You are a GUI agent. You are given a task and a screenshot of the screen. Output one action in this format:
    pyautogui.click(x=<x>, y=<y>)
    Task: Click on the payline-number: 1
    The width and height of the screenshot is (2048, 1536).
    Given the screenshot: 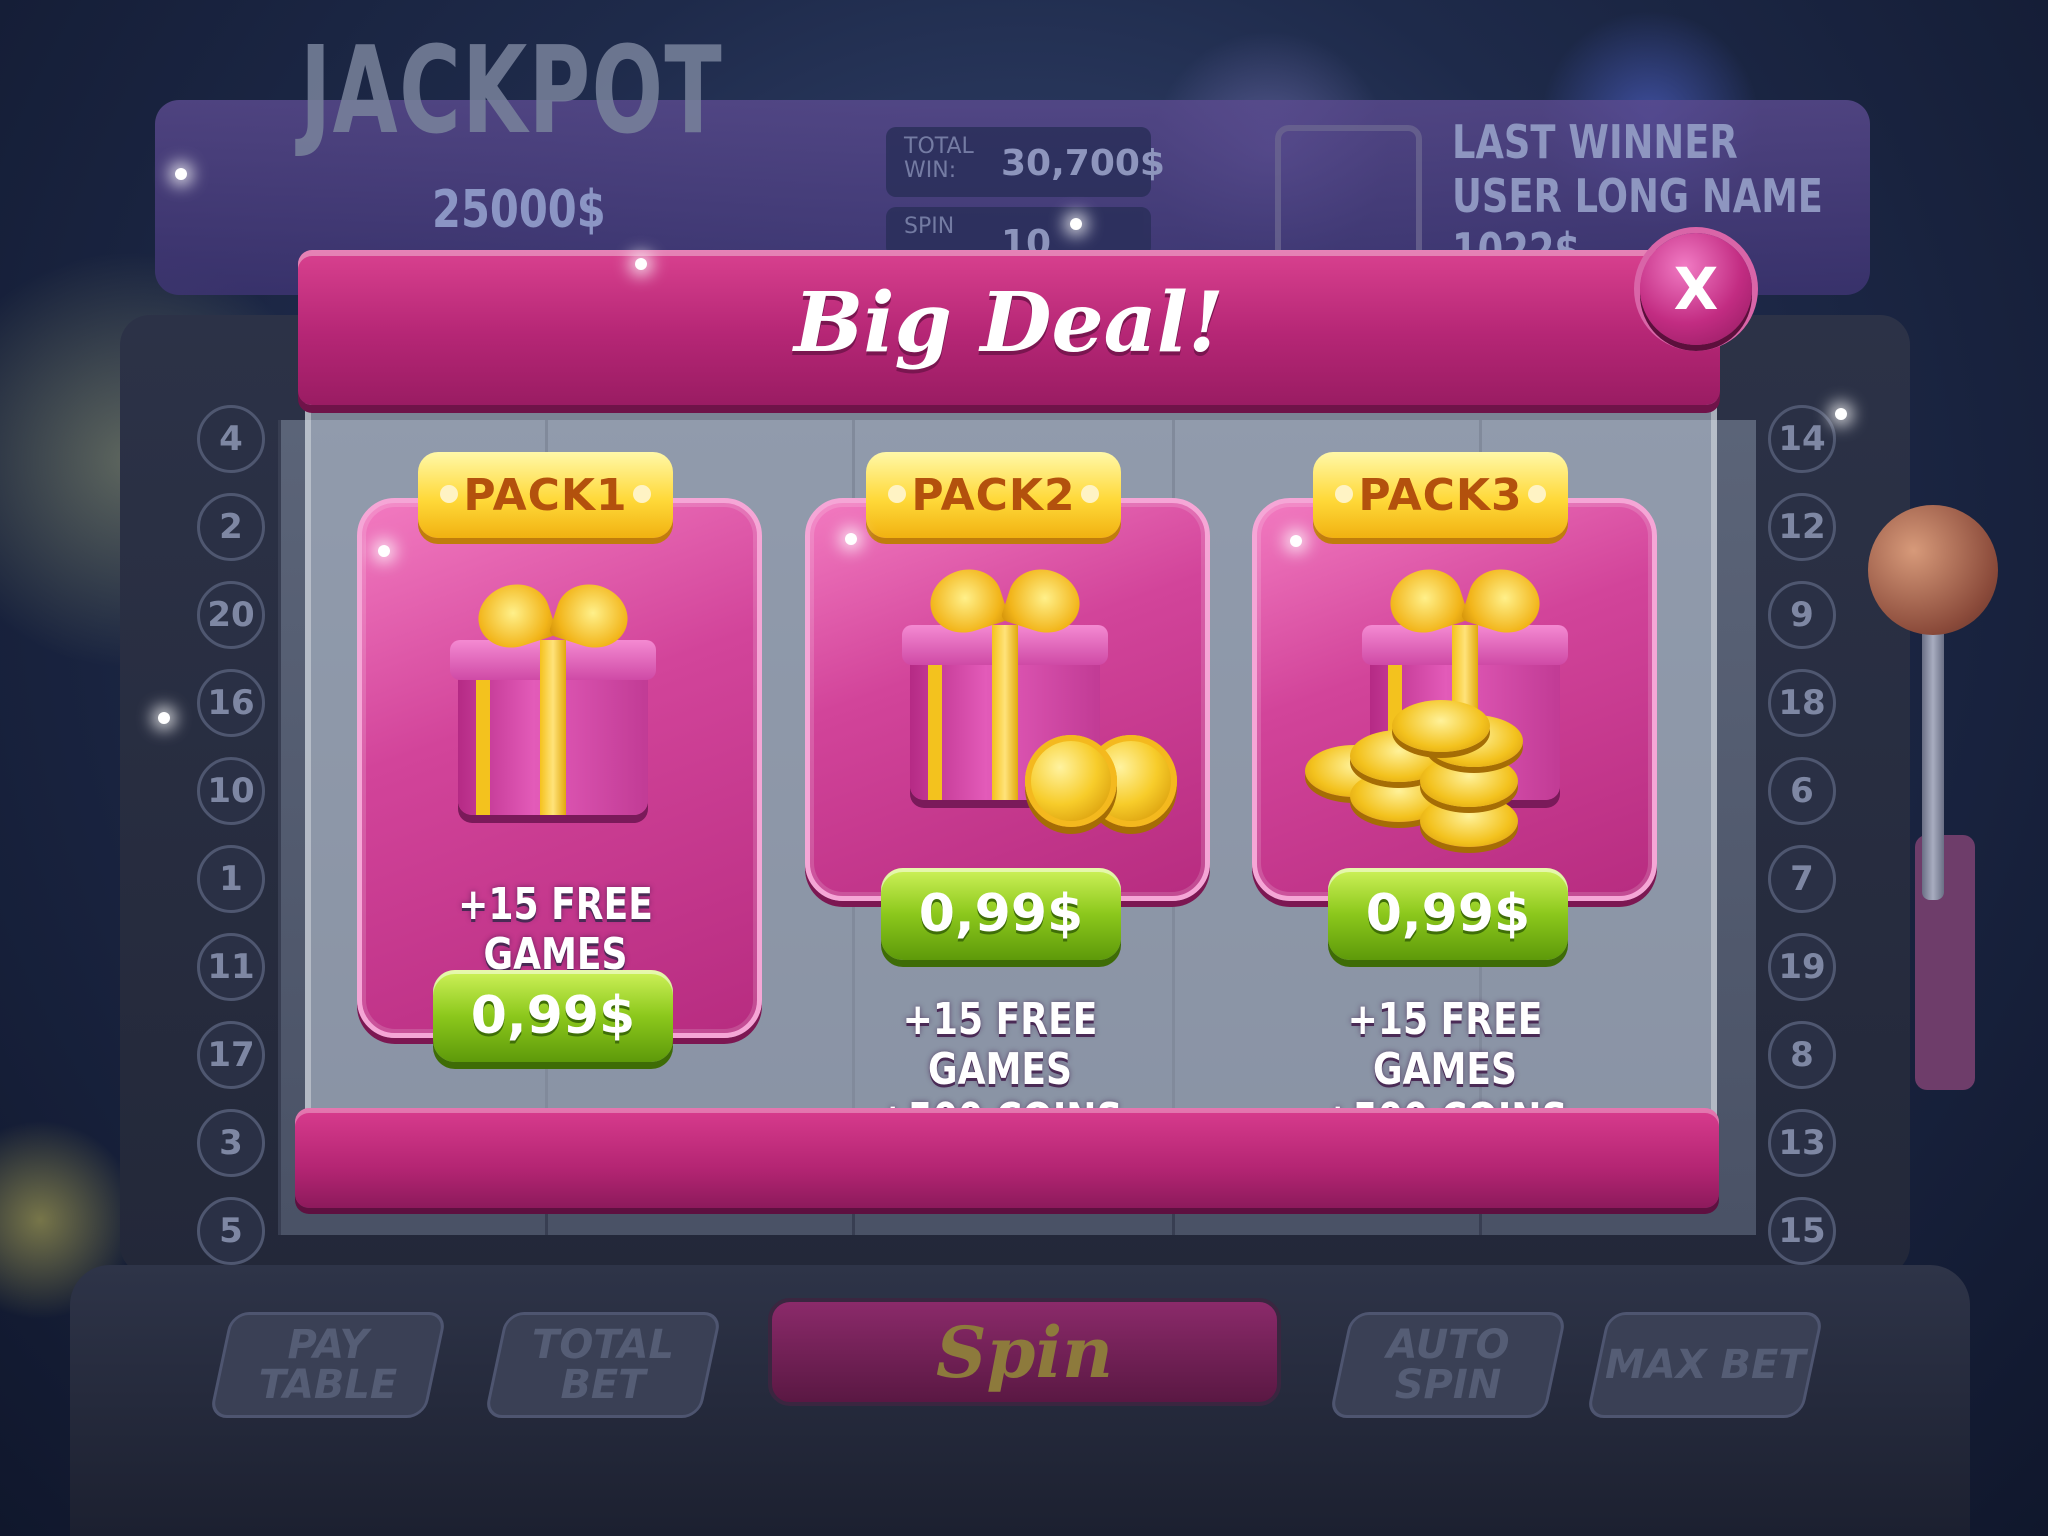 What is the action you would take?
    pyautogui.click(x=231, y=879)
    